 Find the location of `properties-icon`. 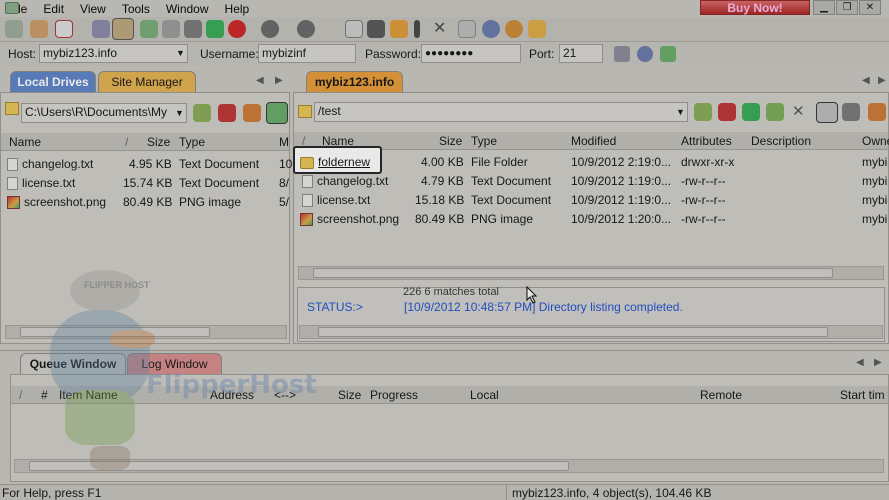

properties-icon is located at coordinates (354, 29).